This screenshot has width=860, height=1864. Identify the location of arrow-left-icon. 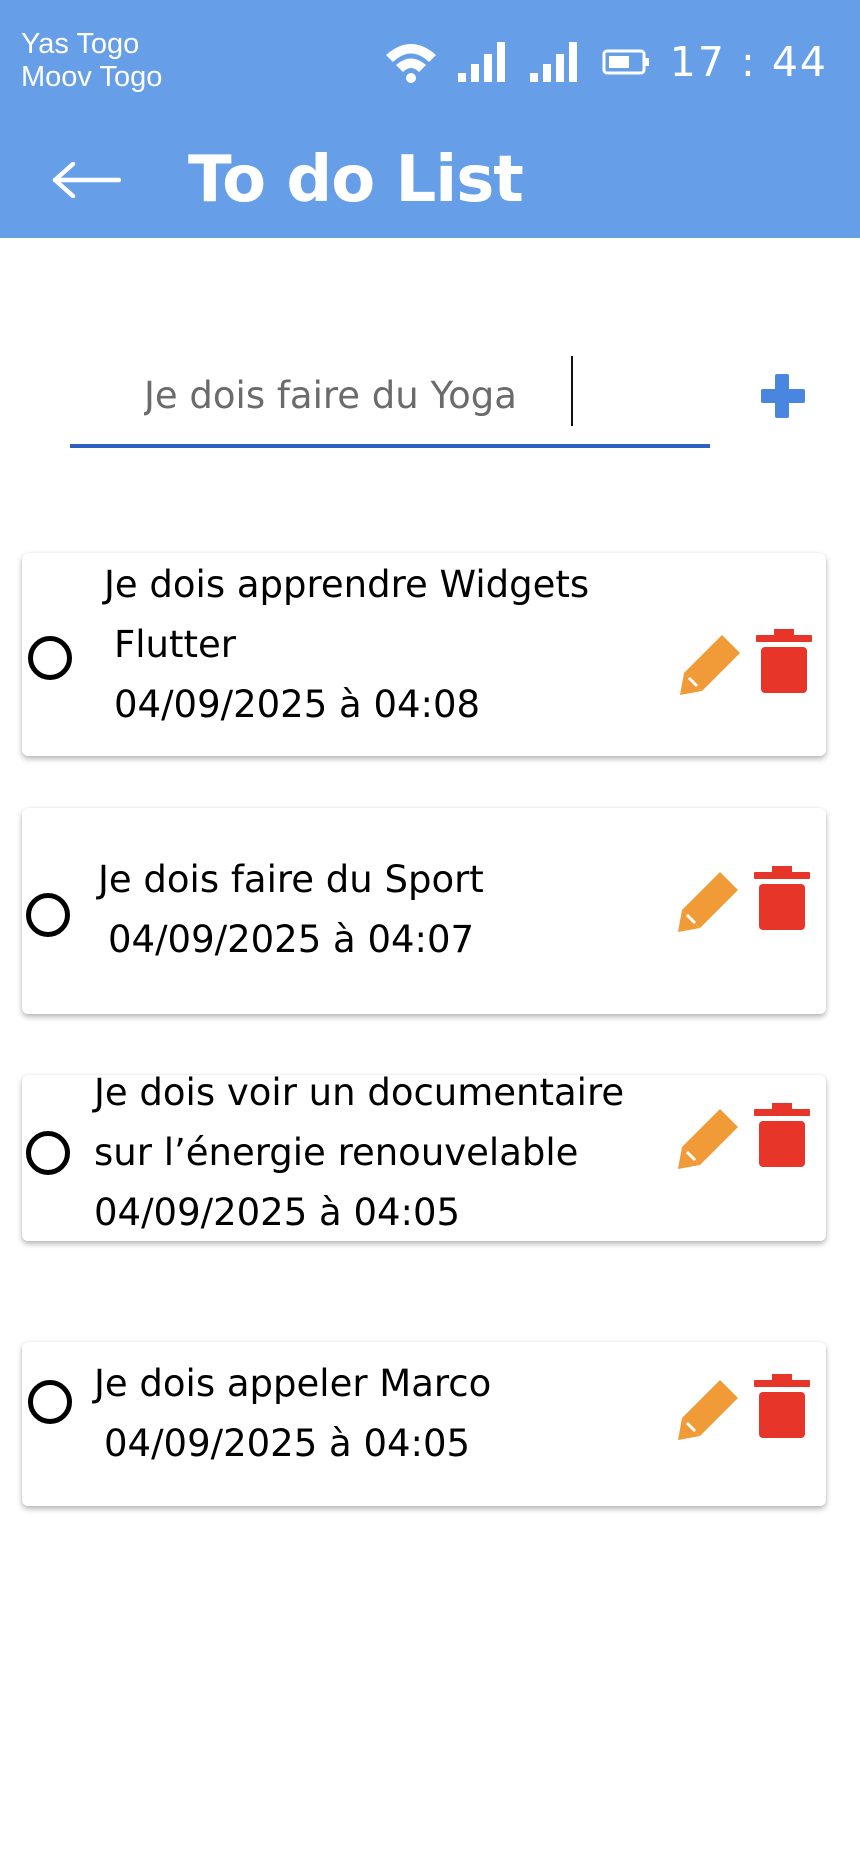
(86, 180).